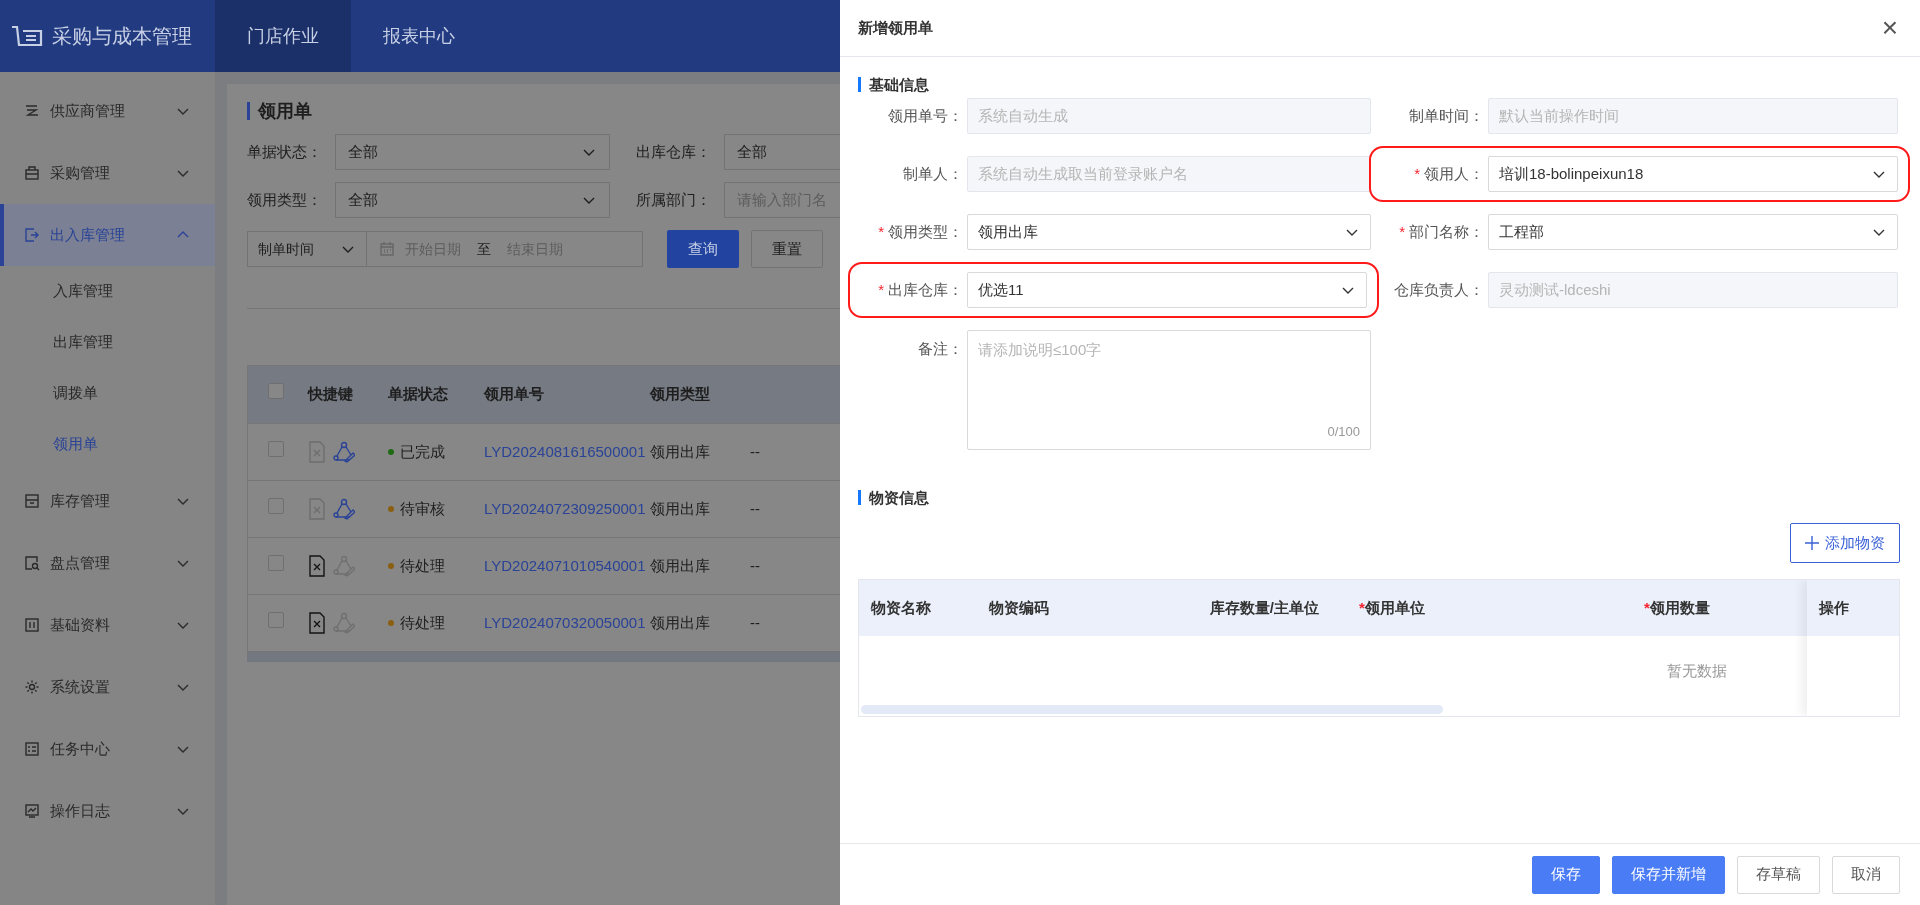  I want to click on app-title: 采购与成本管理, so click(122, 36).